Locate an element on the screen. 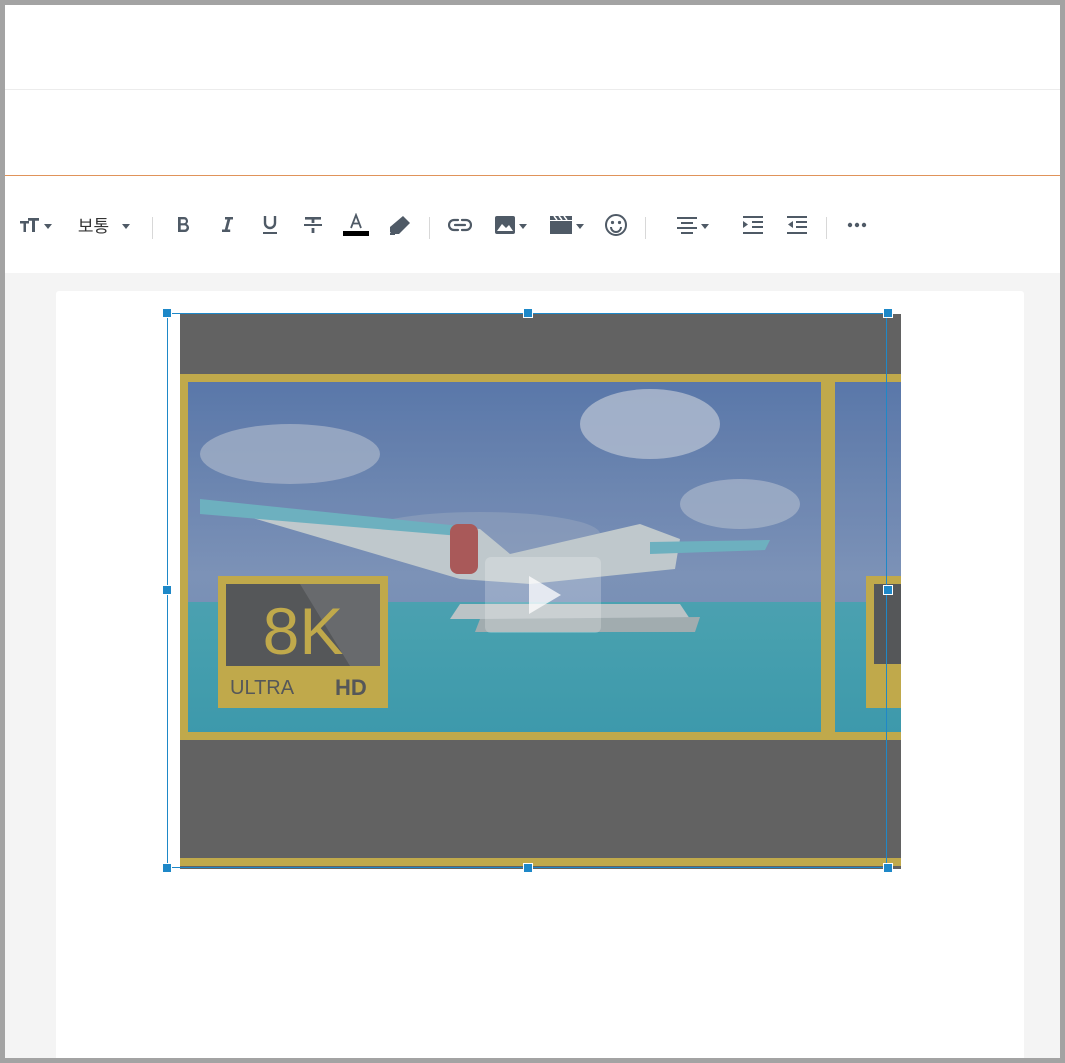 This screenshot has height=1063, width=1065. more-icon is located at coordinates (857, 225).